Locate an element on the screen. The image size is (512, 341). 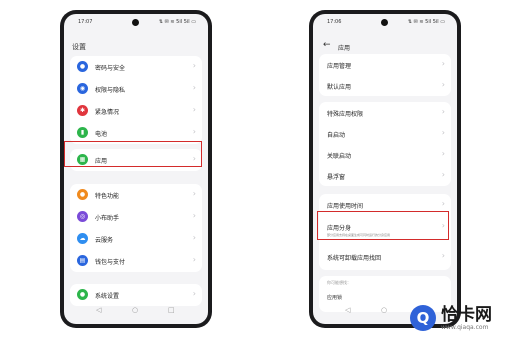
apps-item-label: 特殊应用权限 is located at coordinates (345, 114).